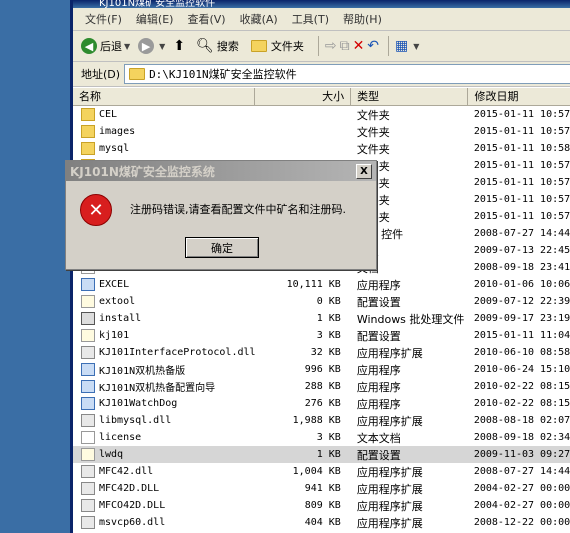 The width and height of the screenshot is (570, 533). What do you see at coordinates (321, 471) in the screenshot?
I see `file-row: MFC42.dll 1,004 KB 应用程序扩展 2008-07-27 14:44` at bounding box center [321, 471].